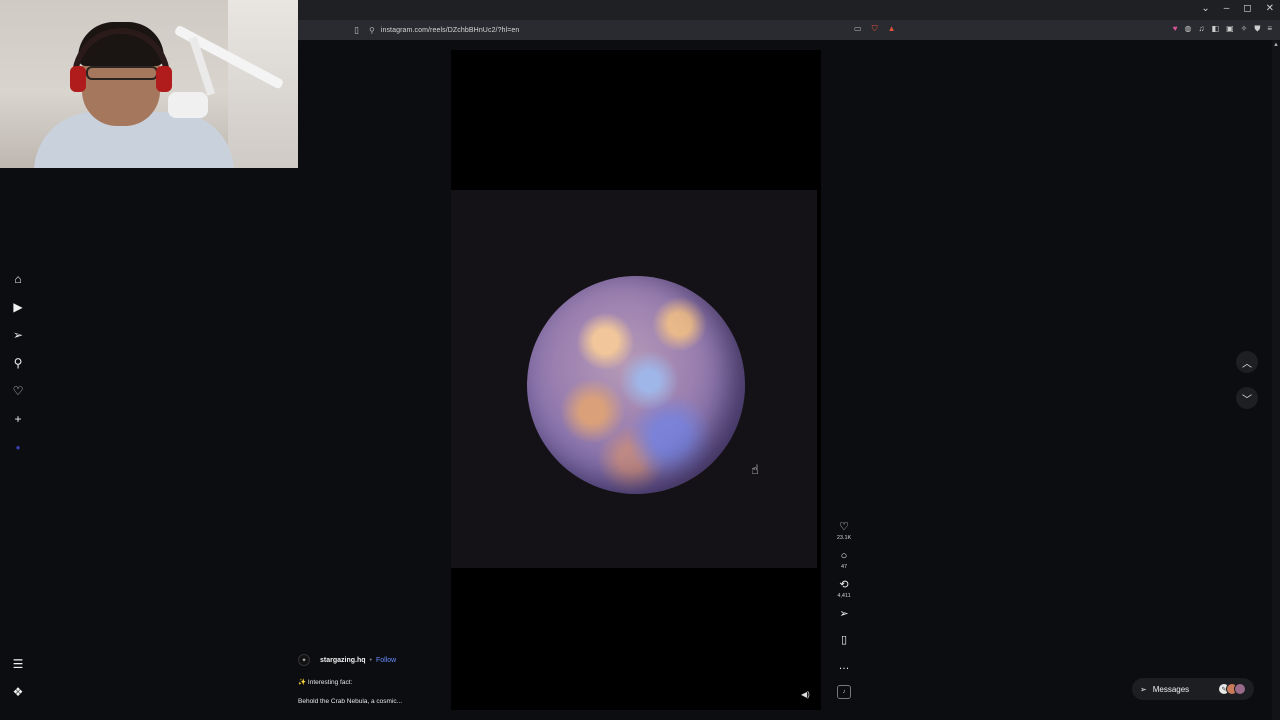  What do you see at coordinates (1276, 45) in the screenshot?
I see `scroll-up-icon: ▲` at bounding box center [1276, 45].